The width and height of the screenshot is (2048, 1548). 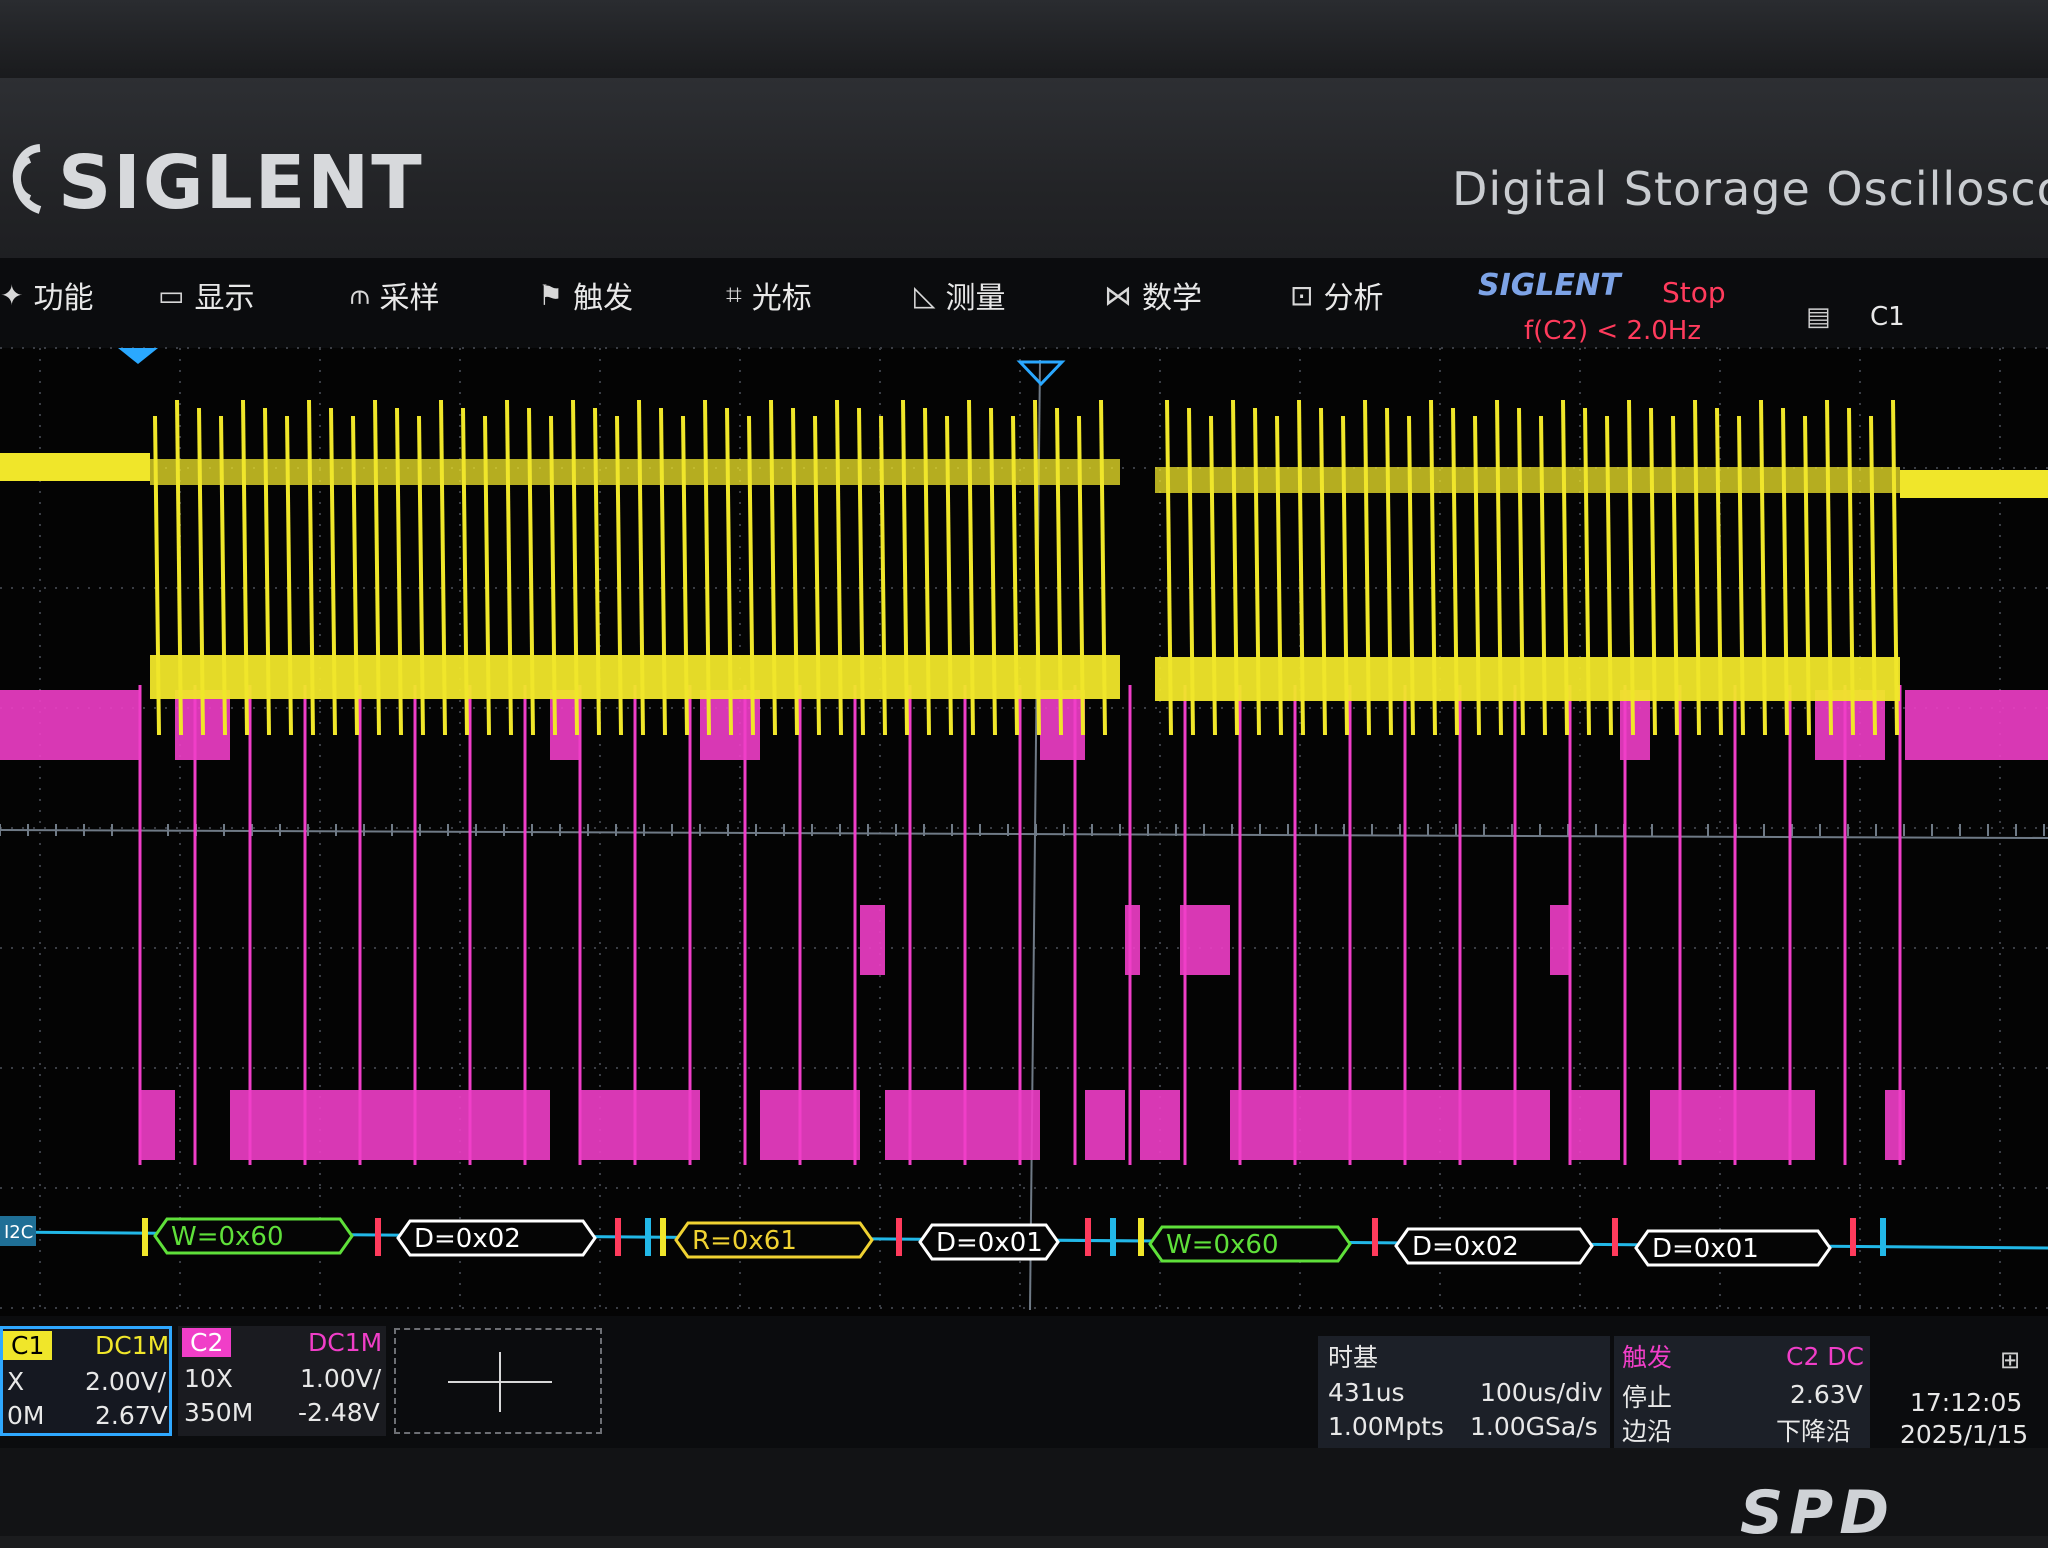 I want to click on plus-icon, so click(x=500, y=1382).